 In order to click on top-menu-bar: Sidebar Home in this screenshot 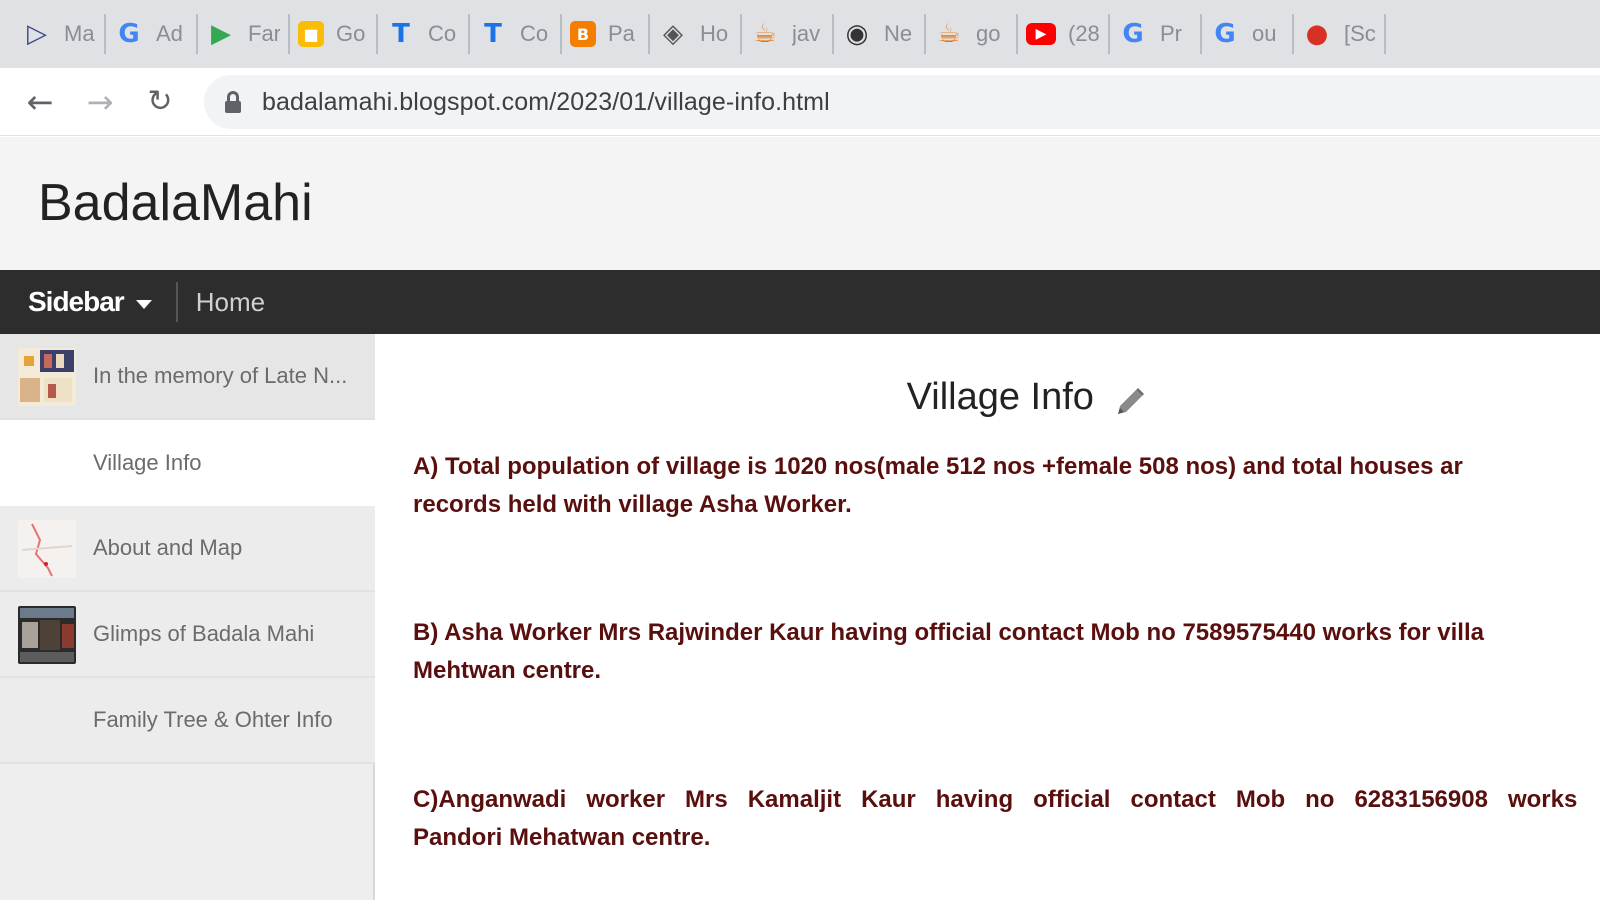, I will do `click(800, 302)`.